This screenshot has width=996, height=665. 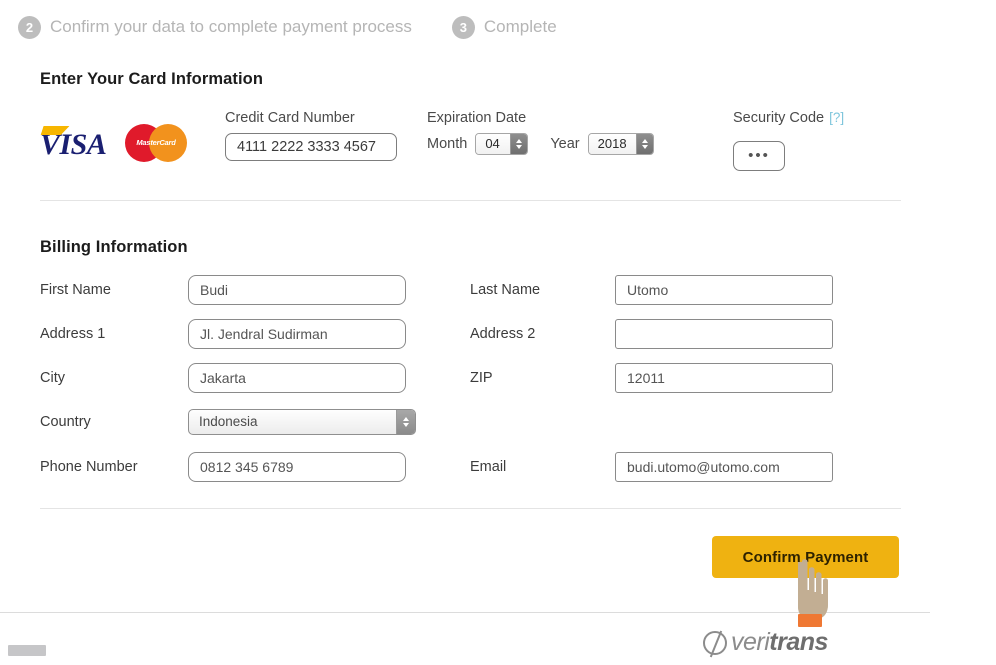 I want to click on year-control-wrap: Year 2018, so click(x=602, y=144).